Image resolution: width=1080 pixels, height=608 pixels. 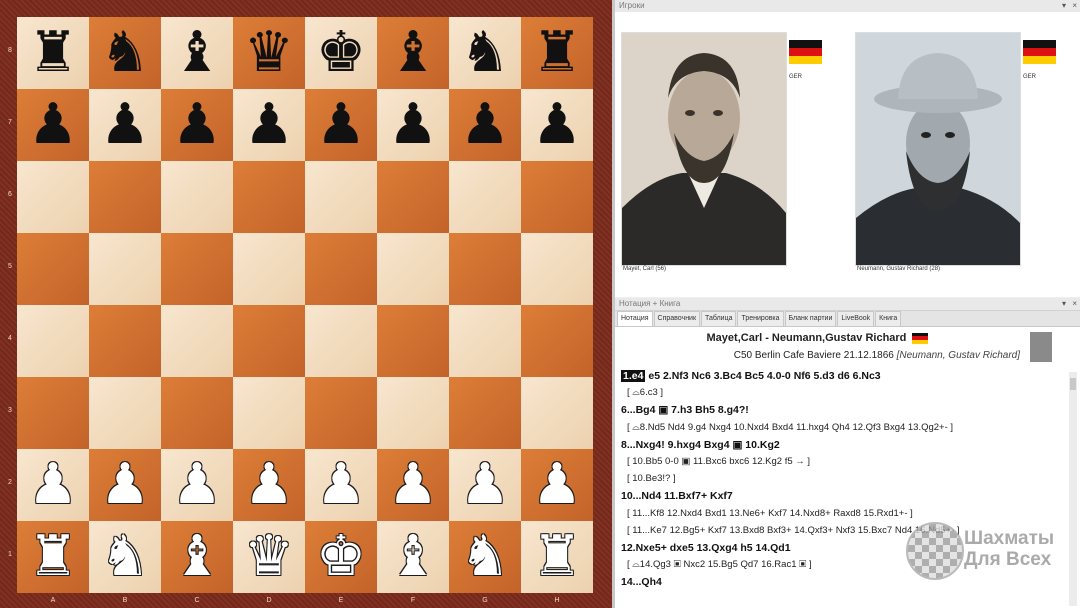 I want to click on square-b8: ♞, so click(x=125, y=53).